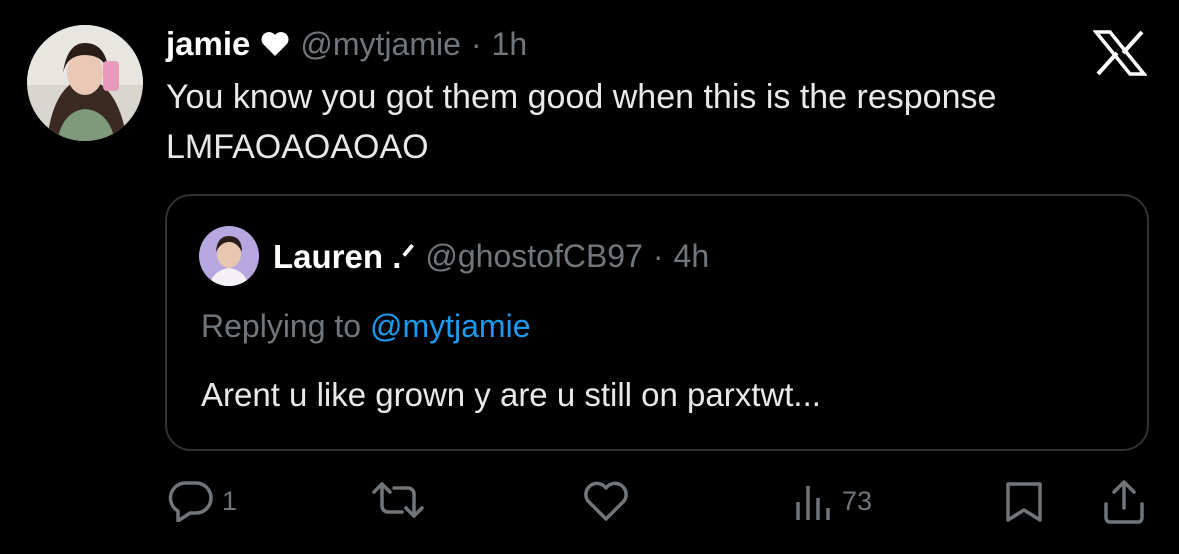 Image resolution: width=1179 pixels, height=554 pixels. What do you see at coordinates (275, 44) in the screenshot?
I see `heart-emoji-icon` at bounding box center [275, 44].